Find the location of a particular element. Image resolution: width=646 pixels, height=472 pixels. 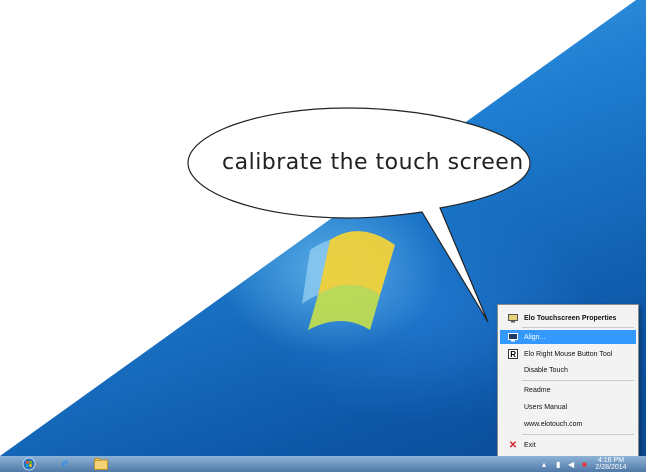

menu-label: www.elotouch.com is located at coordinates (553, 424).